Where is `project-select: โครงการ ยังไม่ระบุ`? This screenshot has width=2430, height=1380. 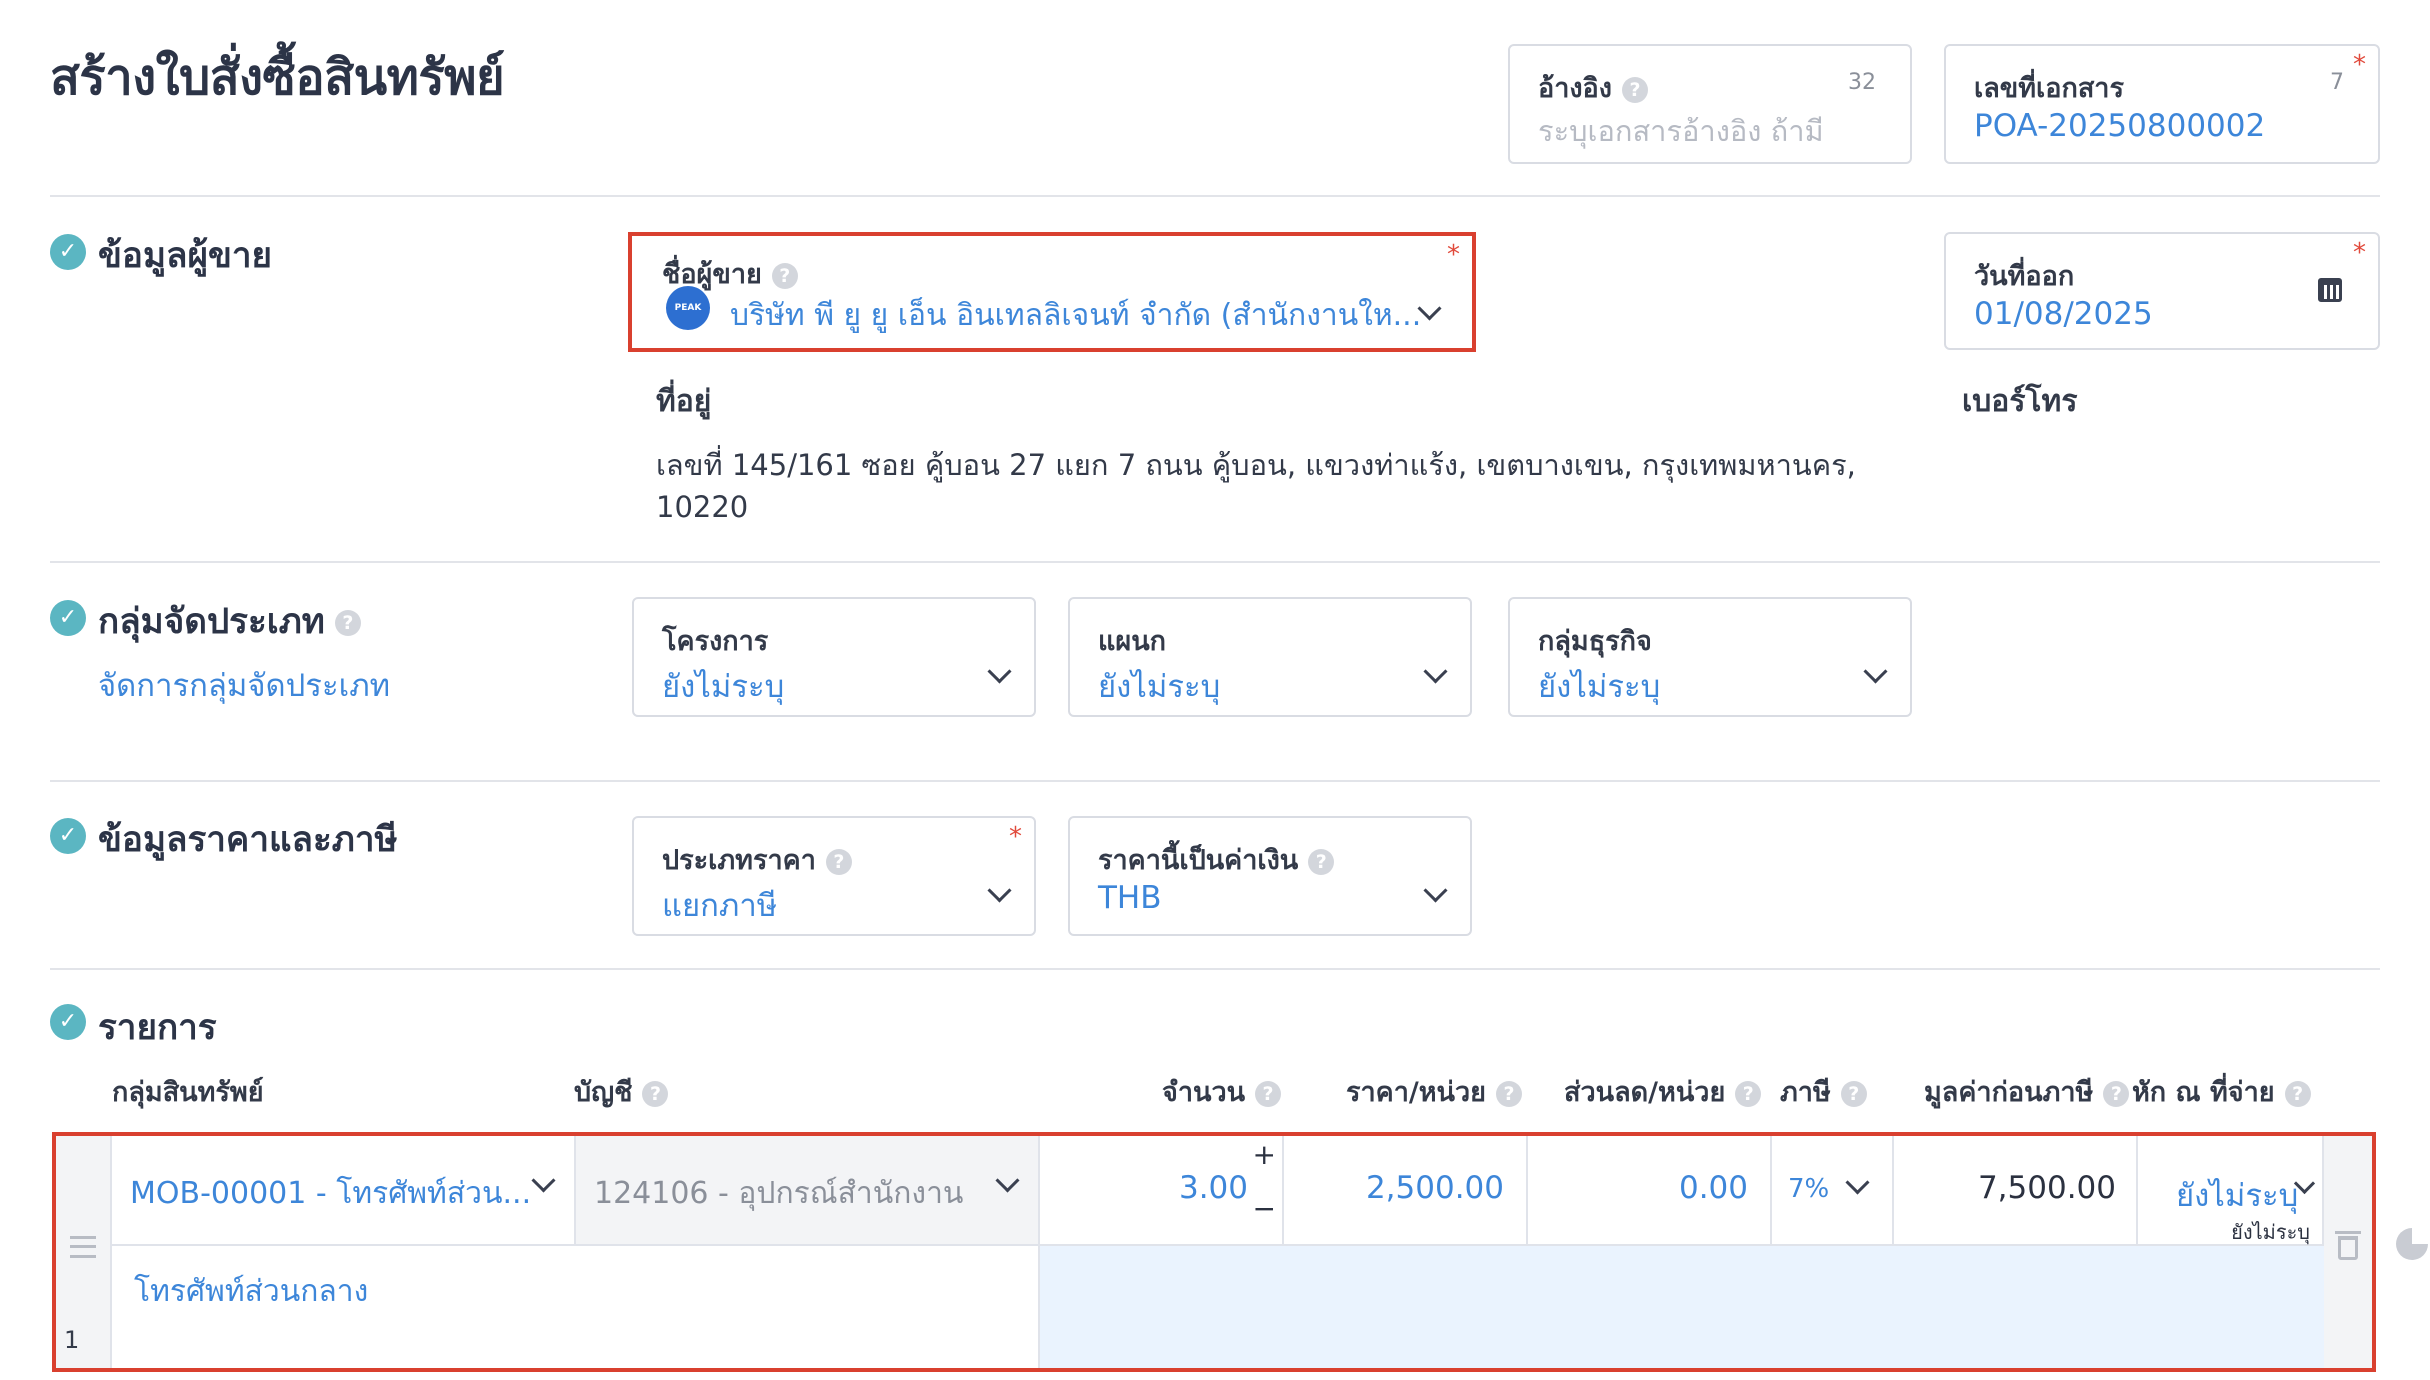 project-select: โครงการ ยังไม่ระบุ is located at coordinates (834, 657).